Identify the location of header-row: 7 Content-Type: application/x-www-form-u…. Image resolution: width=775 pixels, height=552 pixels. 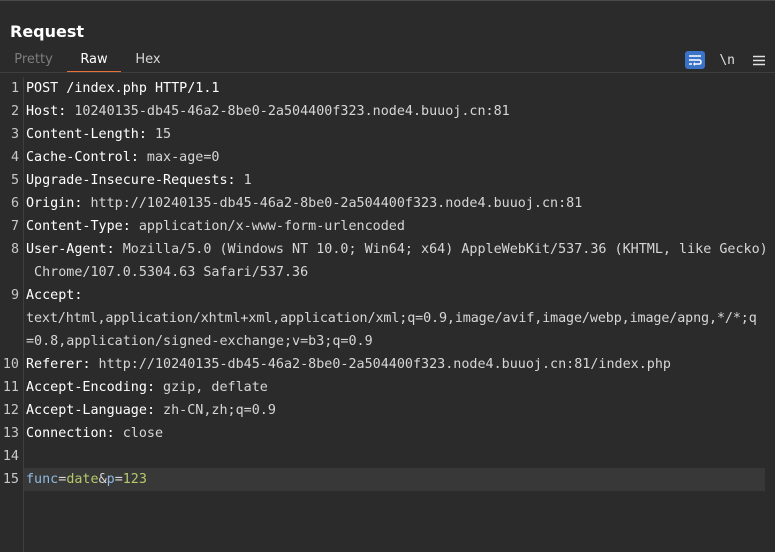
(387, 226).